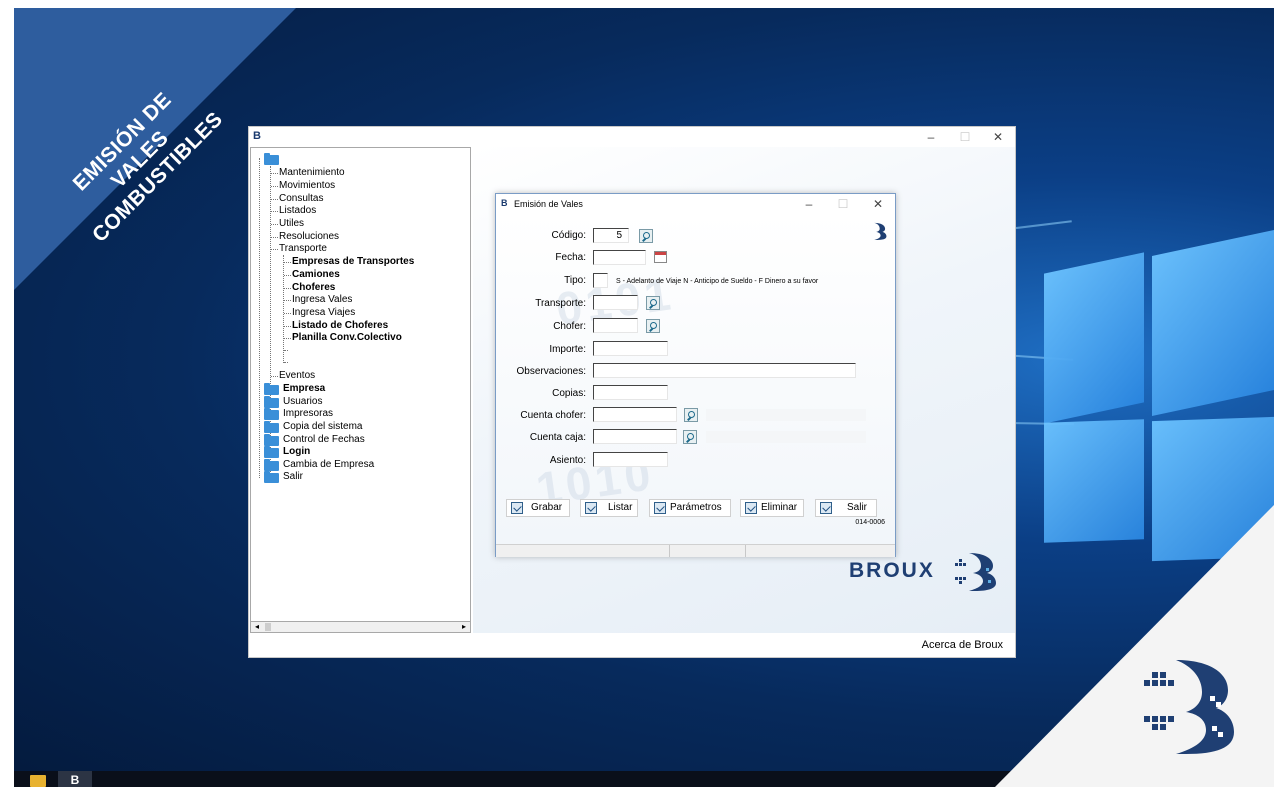  Describe the element at coordinates (751, 508) in the screenshot. I see `delete-icon` at that location.